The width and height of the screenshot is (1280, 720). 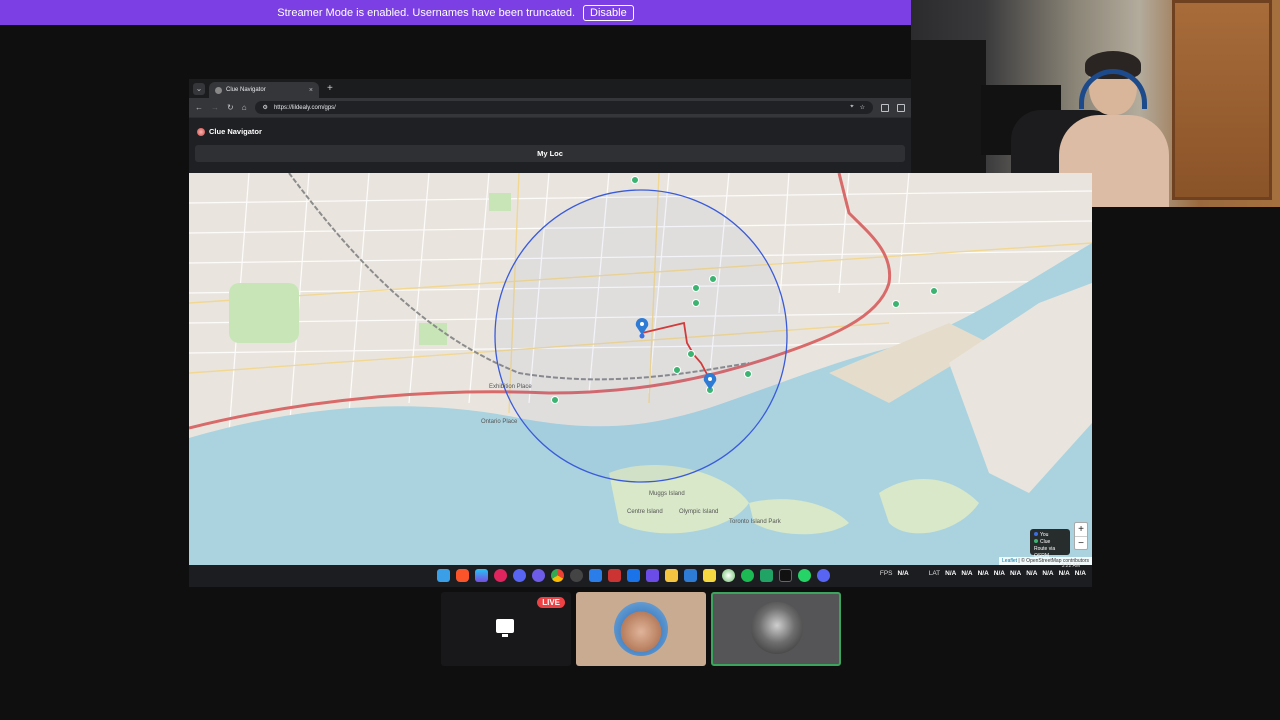 What do you see at coordinates (1036, 541) in the screenshot?
I see `clue-legend-dot-icon` at bounding box center [1036, 541].